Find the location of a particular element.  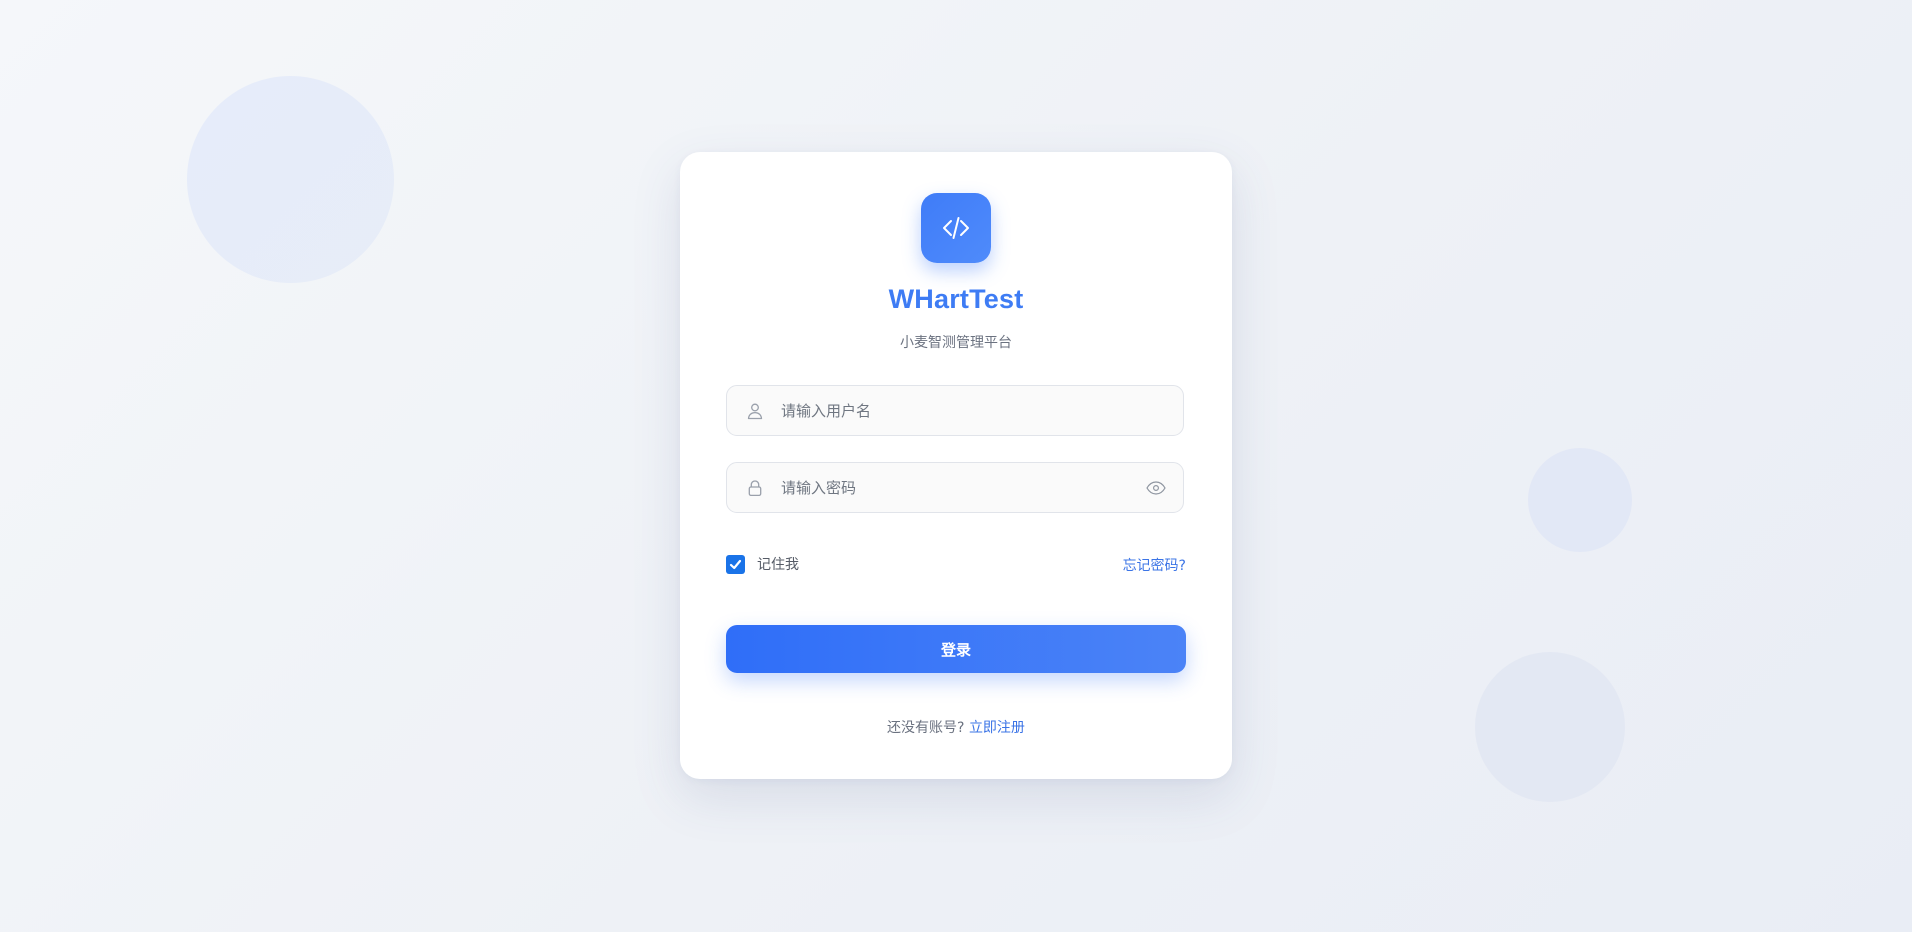

user-icon is located at coordinates (755, 411).